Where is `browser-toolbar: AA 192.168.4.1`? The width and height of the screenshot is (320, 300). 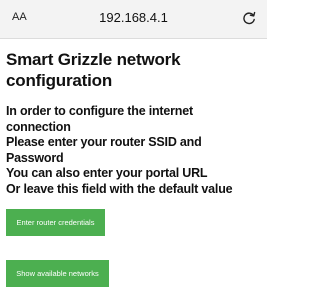 browser-toolbar: AA 192.168.4.1 is located at coordinates (133, 19).